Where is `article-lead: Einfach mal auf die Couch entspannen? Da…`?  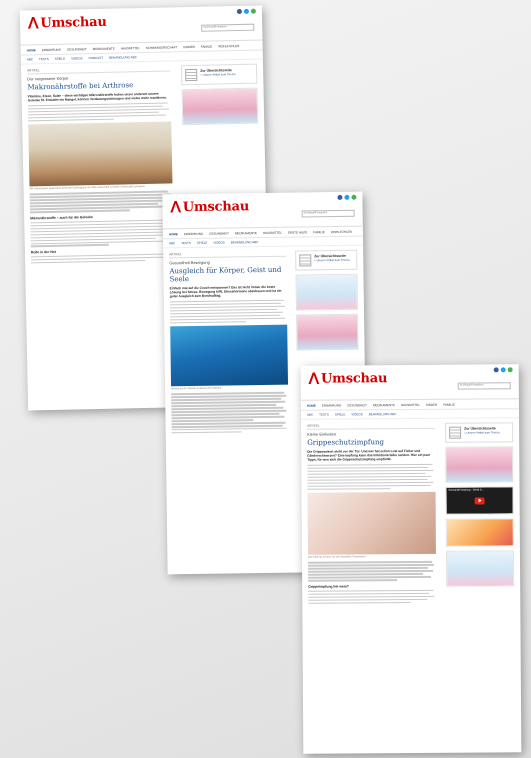
article-lead: Einfach mal auf die Couch entspannen? Da… is located at coordinates (225, 291).